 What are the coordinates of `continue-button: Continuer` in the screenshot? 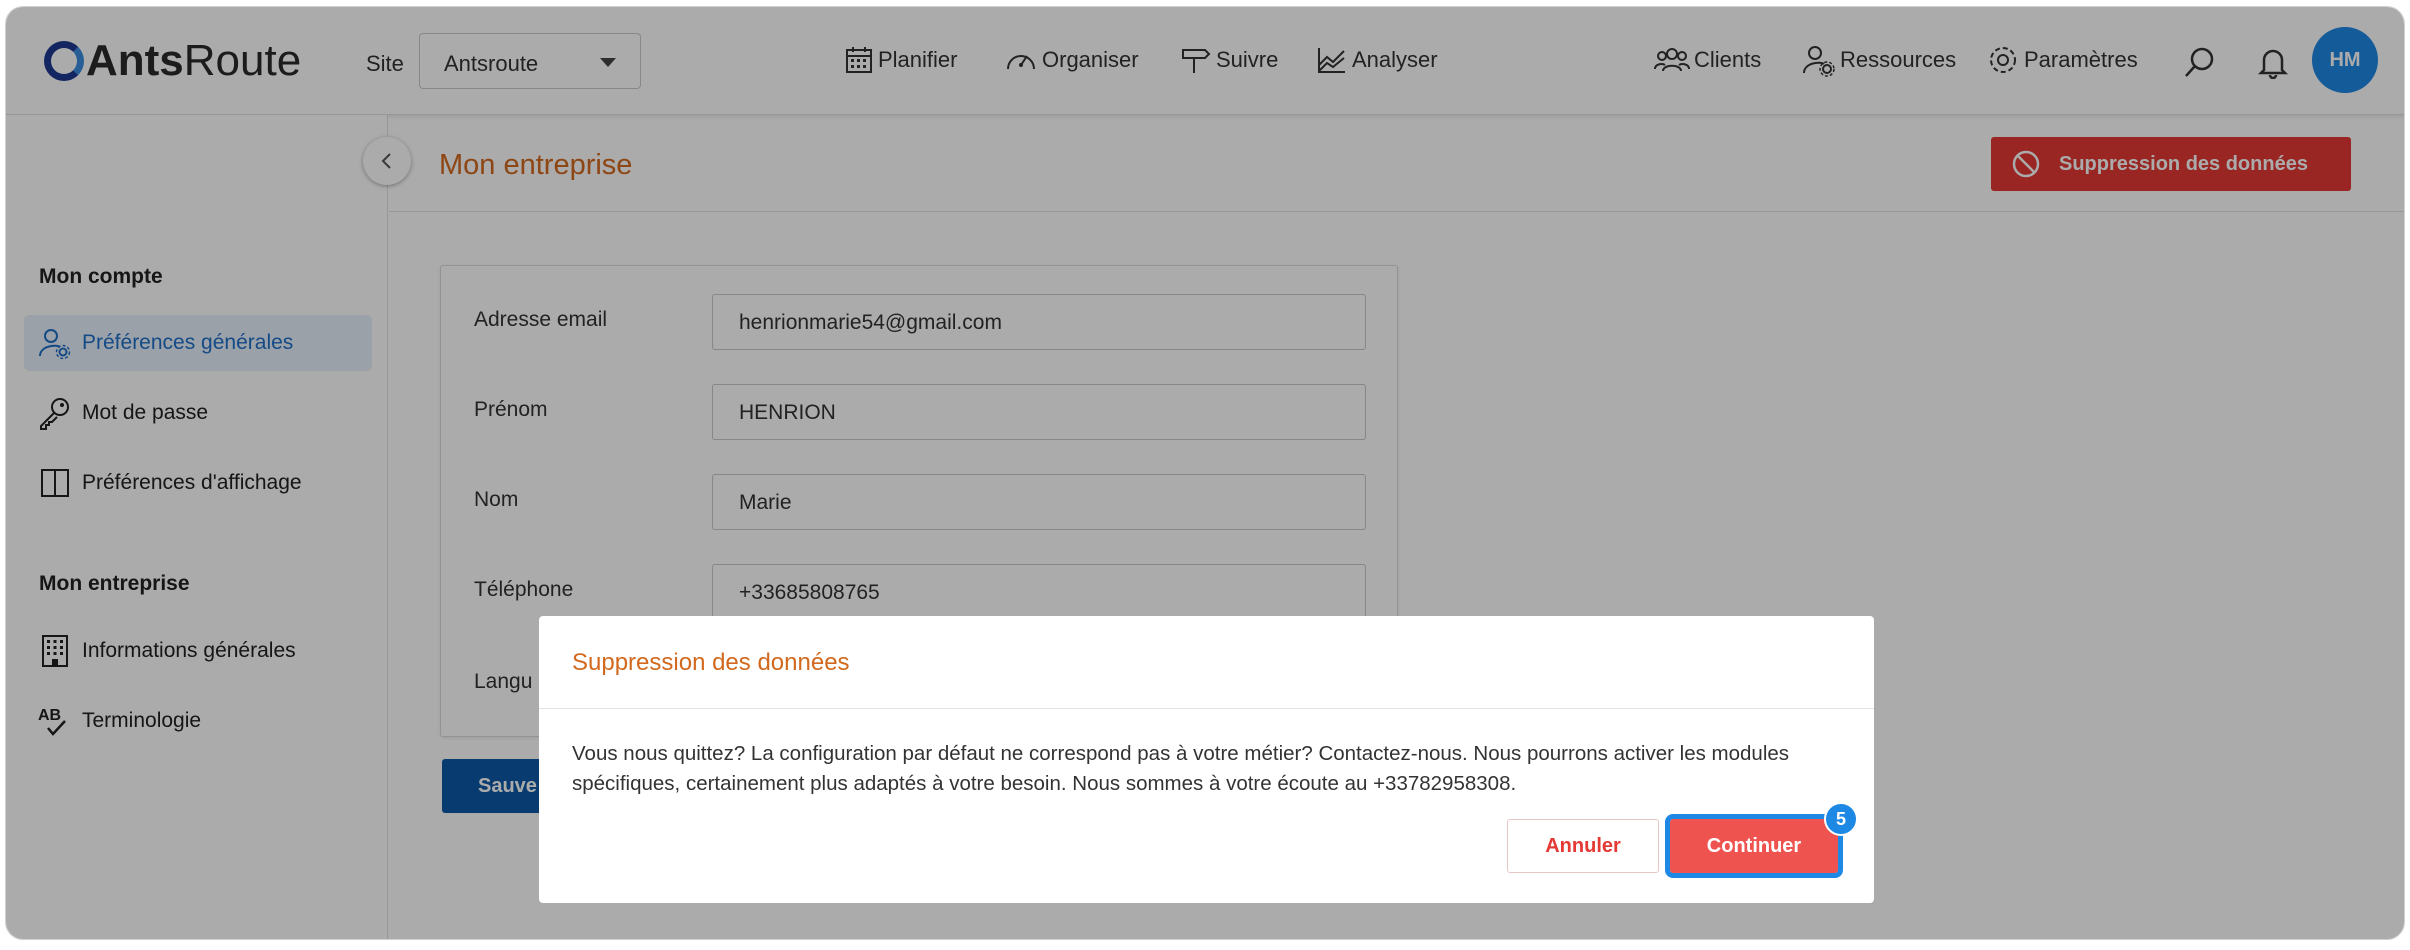 It's located at (1754, 846).